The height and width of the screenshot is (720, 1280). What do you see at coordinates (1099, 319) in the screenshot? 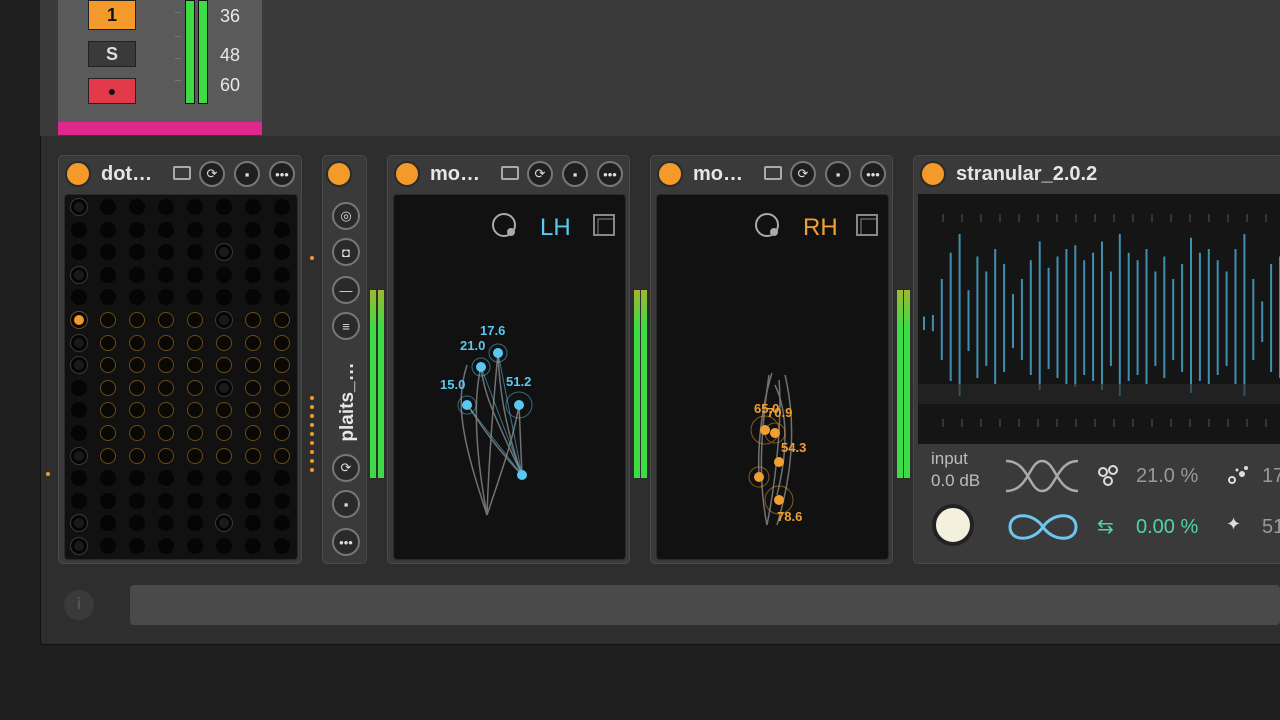
I see `waveform-display` at bounding box center [1099, 319].